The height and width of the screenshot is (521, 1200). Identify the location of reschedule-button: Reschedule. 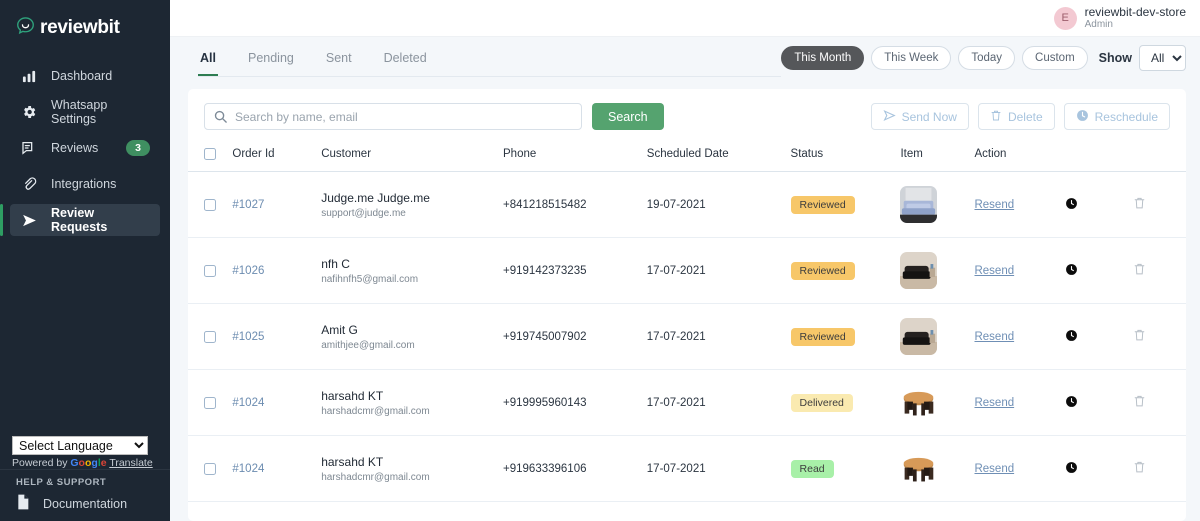
(1116, 116).